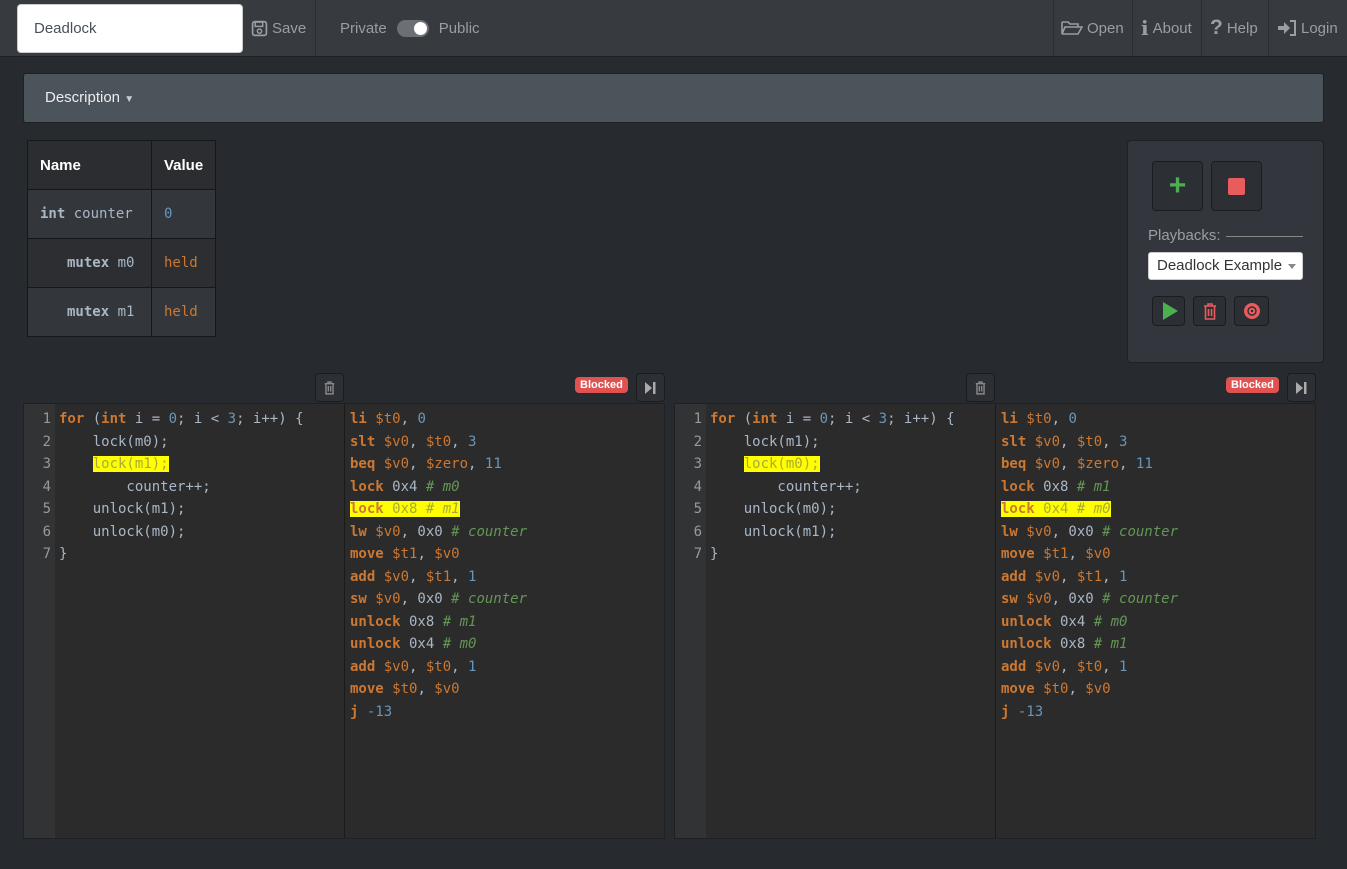 The height and width of the screenshot is (869, 1347). What do you see at coordinates (363, 576) in the screenshot?
I see `code-token: add` at bounding box center [363, 576].